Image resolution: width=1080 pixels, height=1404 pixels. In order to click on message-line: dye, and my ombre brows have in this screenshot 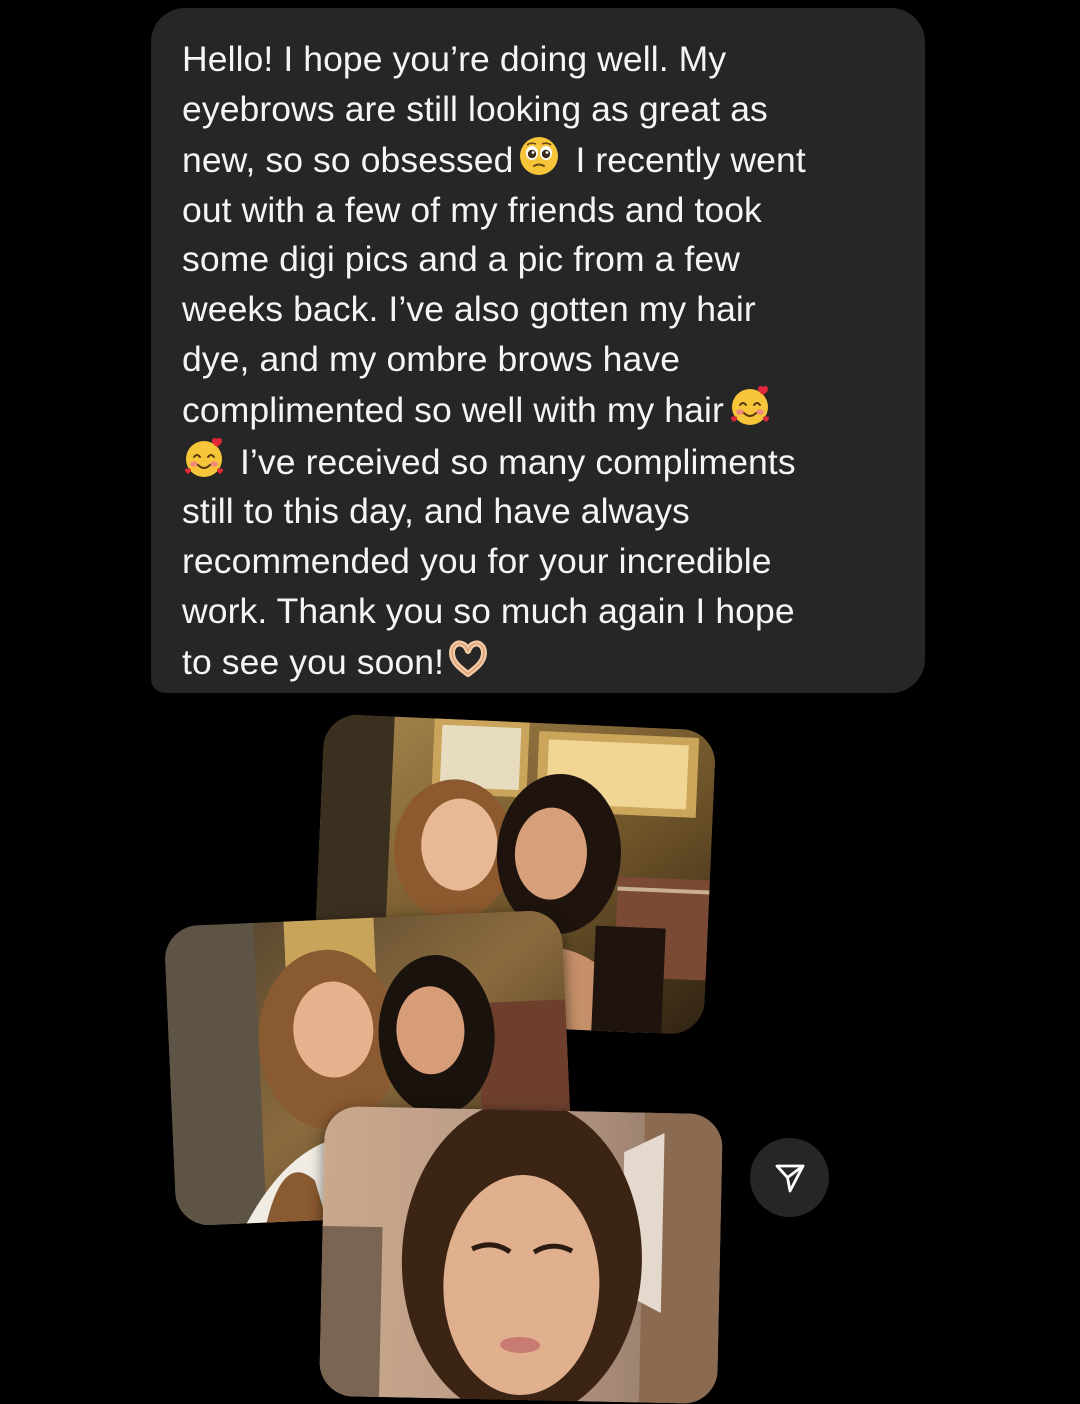, I will do `click(431, 358)`.